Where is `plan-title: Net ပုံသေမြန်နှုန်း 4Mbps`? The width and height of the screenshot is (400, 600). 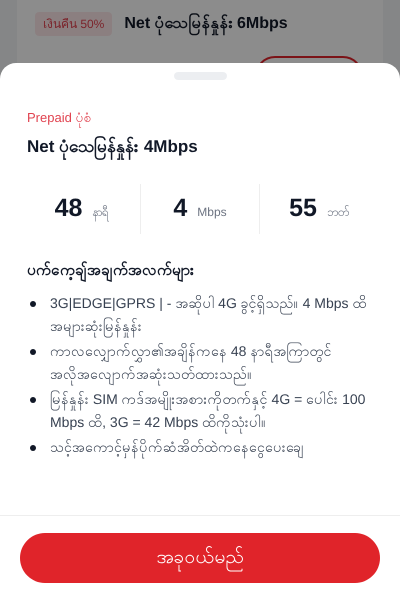
plan-title: Net ပုံသေမြန်နှုန်း 4Mbps is located at coordinates (200, 146).